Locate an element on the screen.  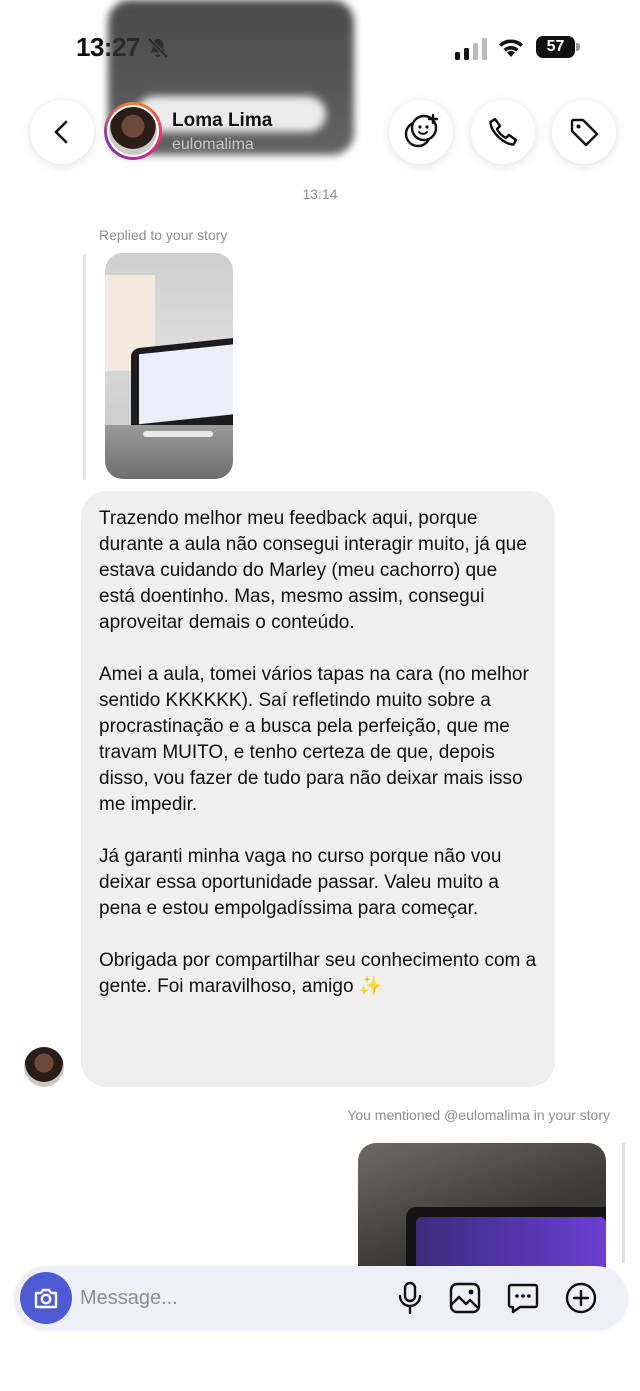
wifi-icon is located at coordinates (511, 48).